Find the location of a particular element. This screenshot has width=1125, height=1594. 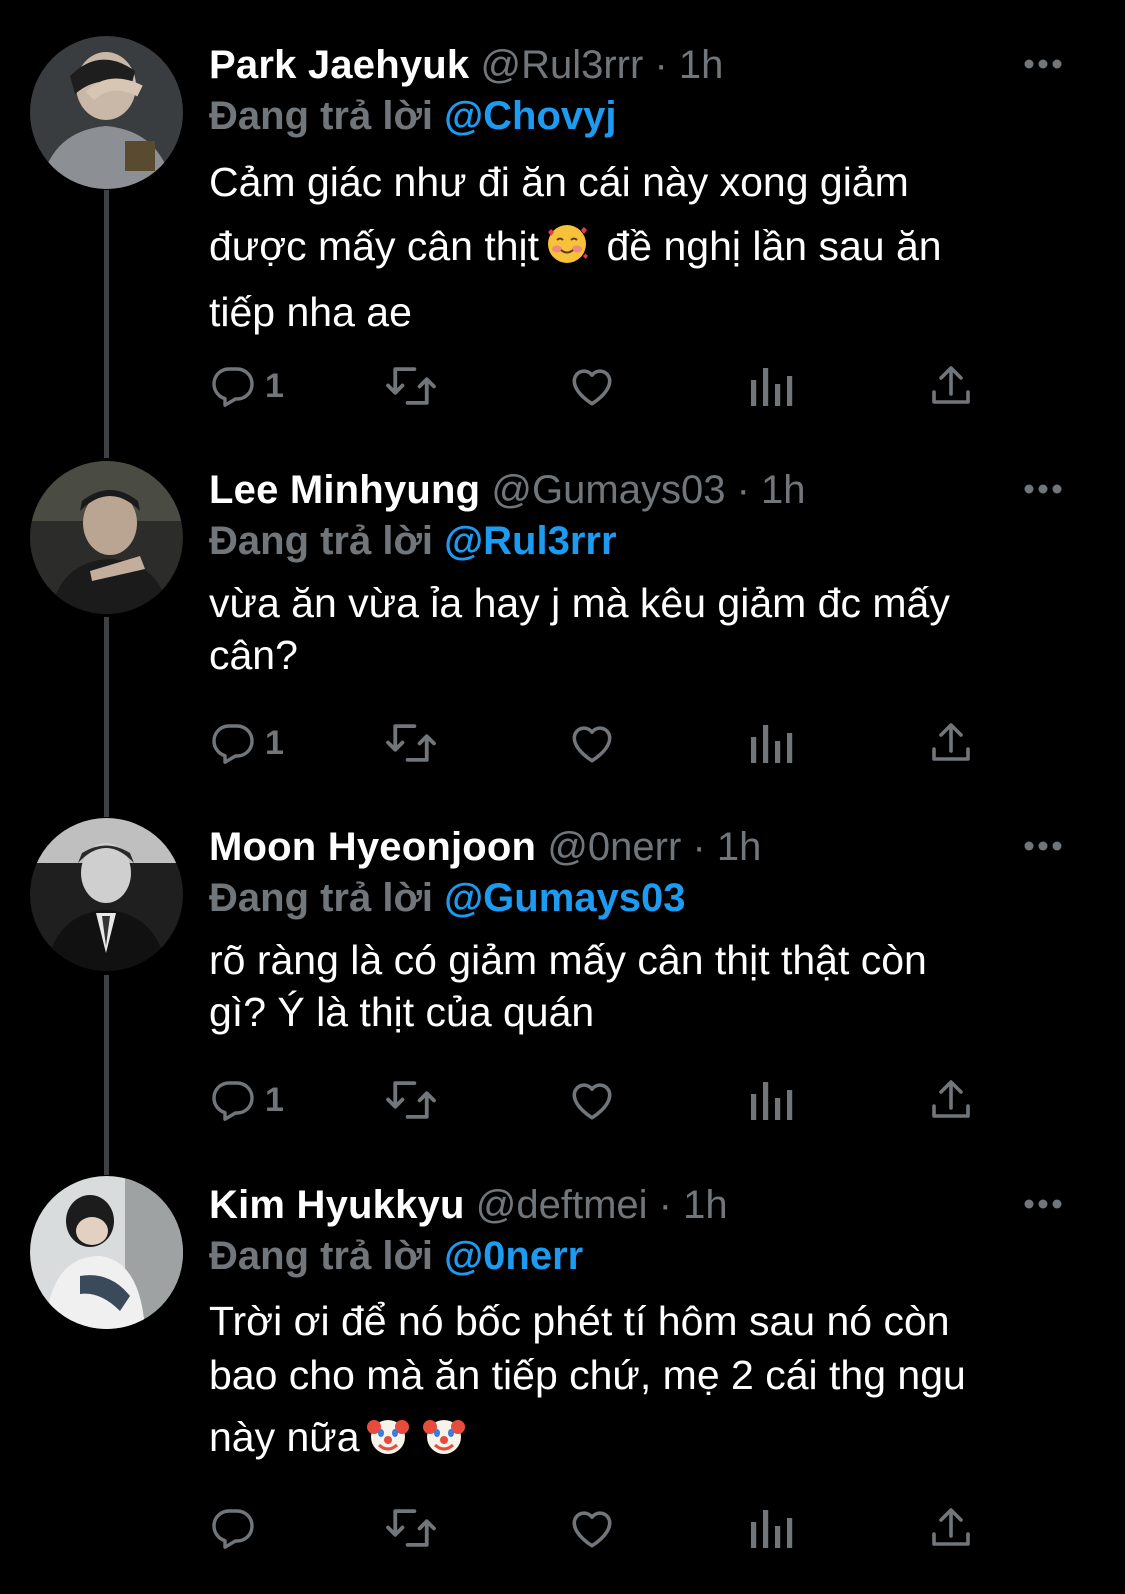

reply-button is located at coordinates (237, 1528).